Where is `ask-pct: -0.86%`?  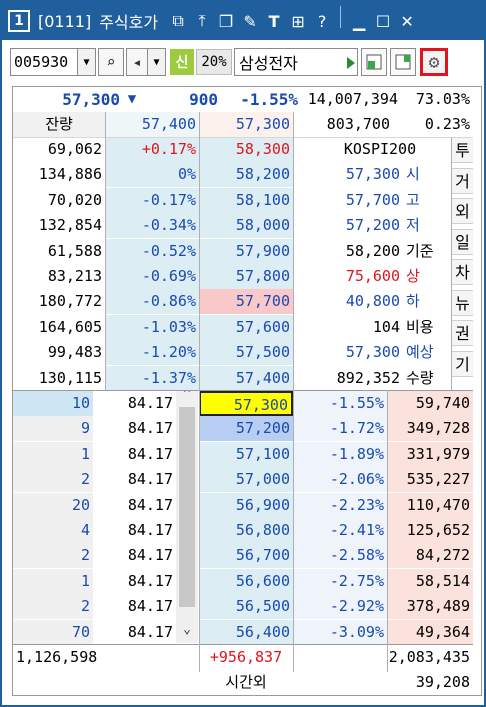 ask-pct: -0.86% is located at coordinates (152, 302).